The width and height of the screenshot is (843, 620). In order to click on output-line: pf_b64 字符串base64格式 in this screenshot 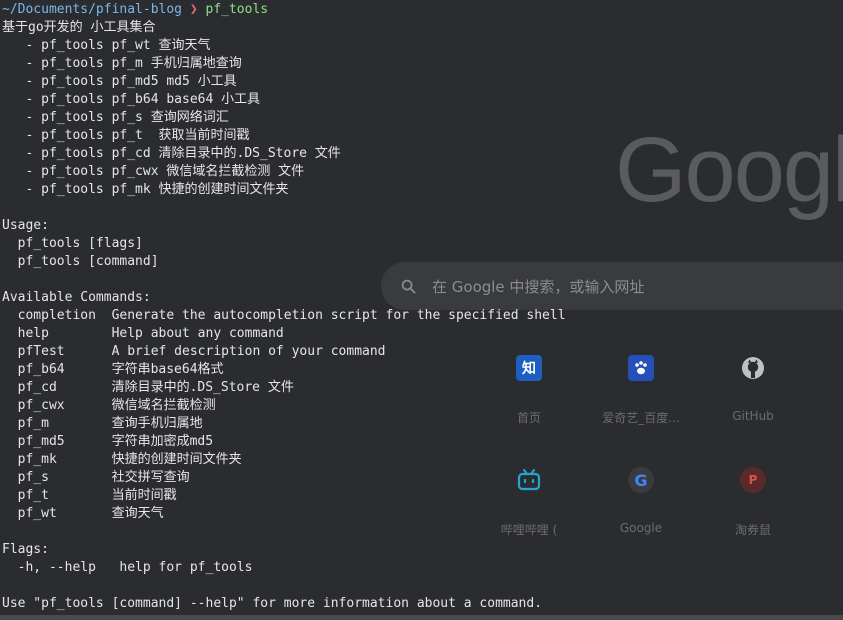, I will do `click(113, 369)`.